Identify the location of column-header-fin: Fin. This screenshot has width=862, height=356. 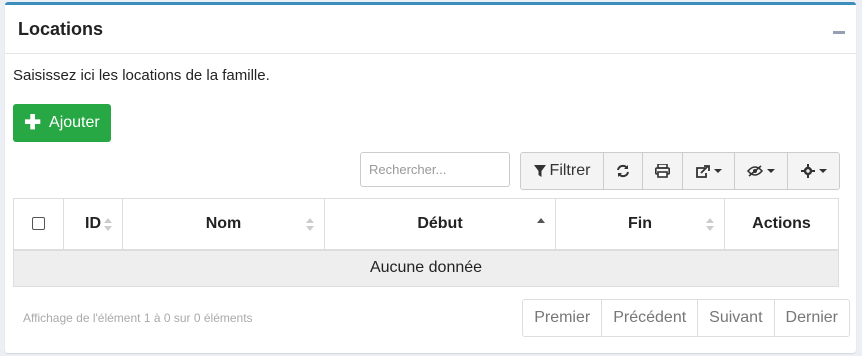
(640, 224).